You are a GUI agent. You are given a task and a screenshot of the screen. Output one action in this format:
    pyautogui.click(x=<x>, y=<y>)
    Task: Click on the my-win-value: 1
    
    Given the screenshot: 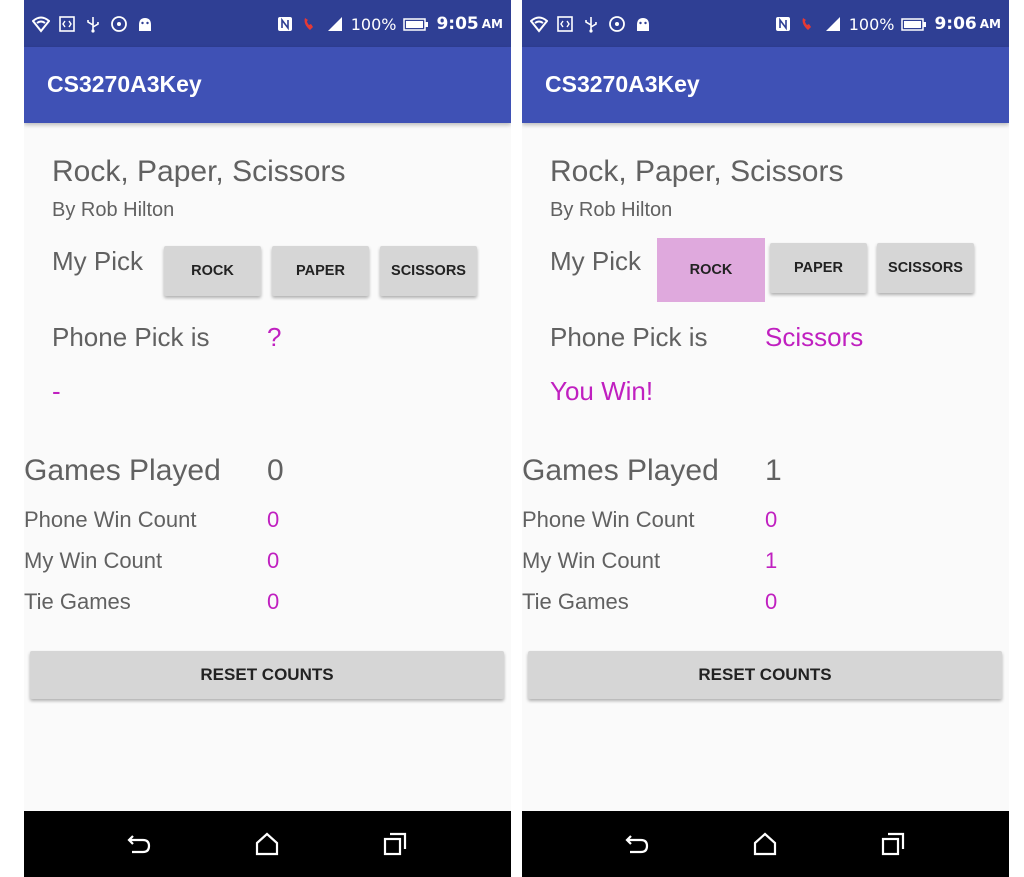 What is the action you would take?
    pyautogui.click(x=771, y=560)
    